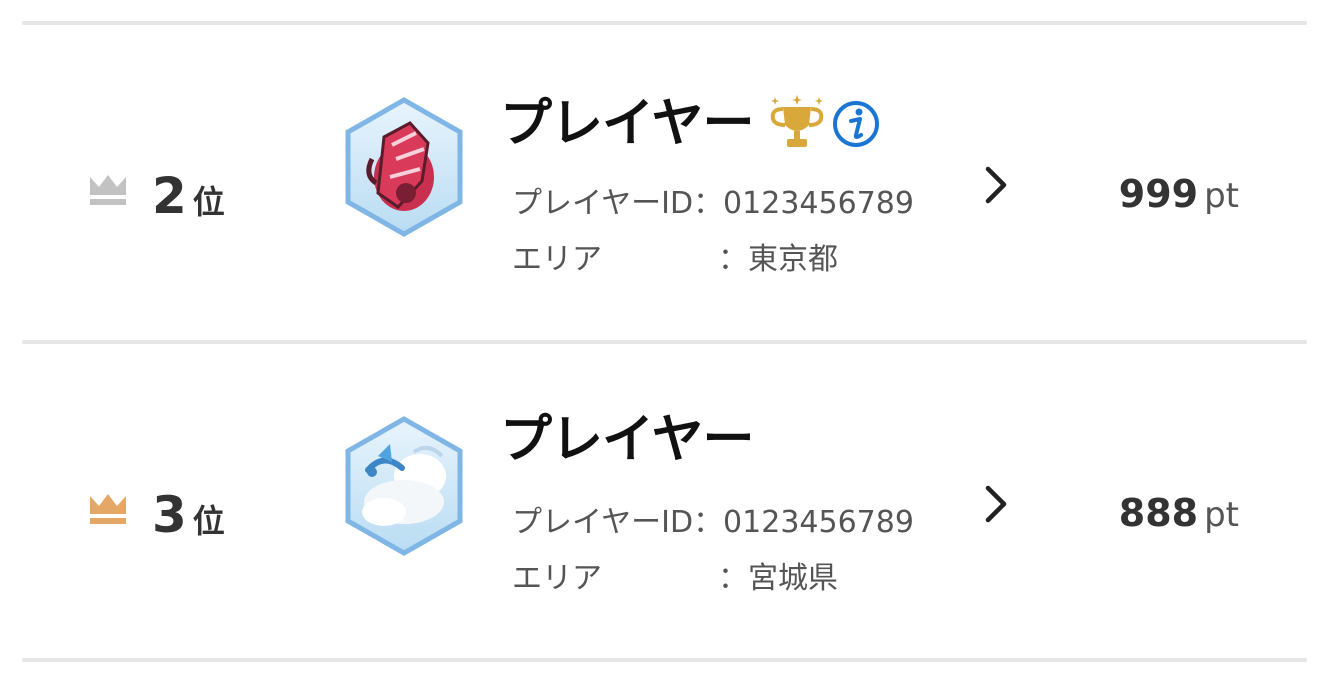  What do you see at coordinates (675, 260) in the screenshot?
I see `area-line: エリア ：東京都` at bounding box center [675, 260].